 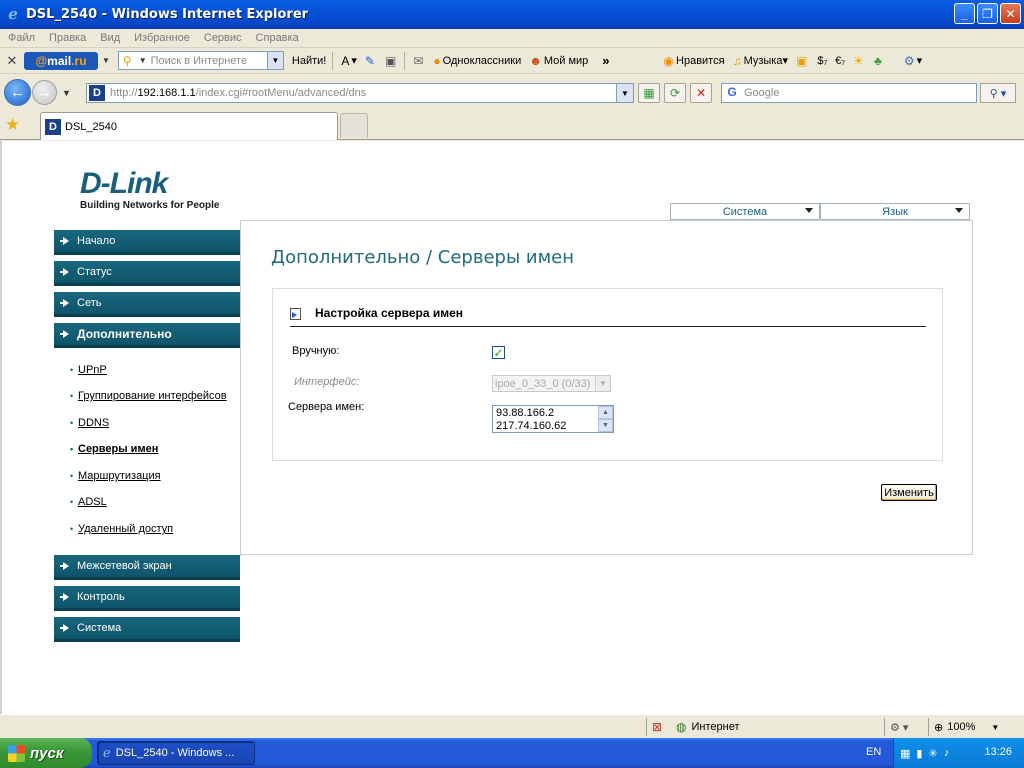 What do you see at coordinates (525, 413) in the screenshot?
I see `dns-server-line: 93.88.166.2` at bounding box center [525, 413].